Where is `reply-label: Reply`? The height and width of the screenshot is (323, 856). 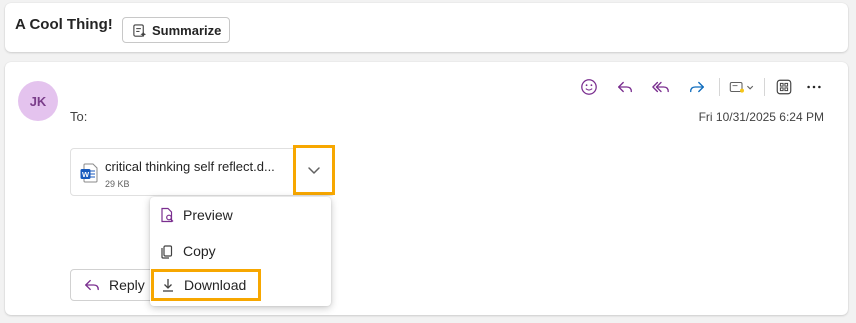 reply-label: Reply is located at coordinates (127, 285).